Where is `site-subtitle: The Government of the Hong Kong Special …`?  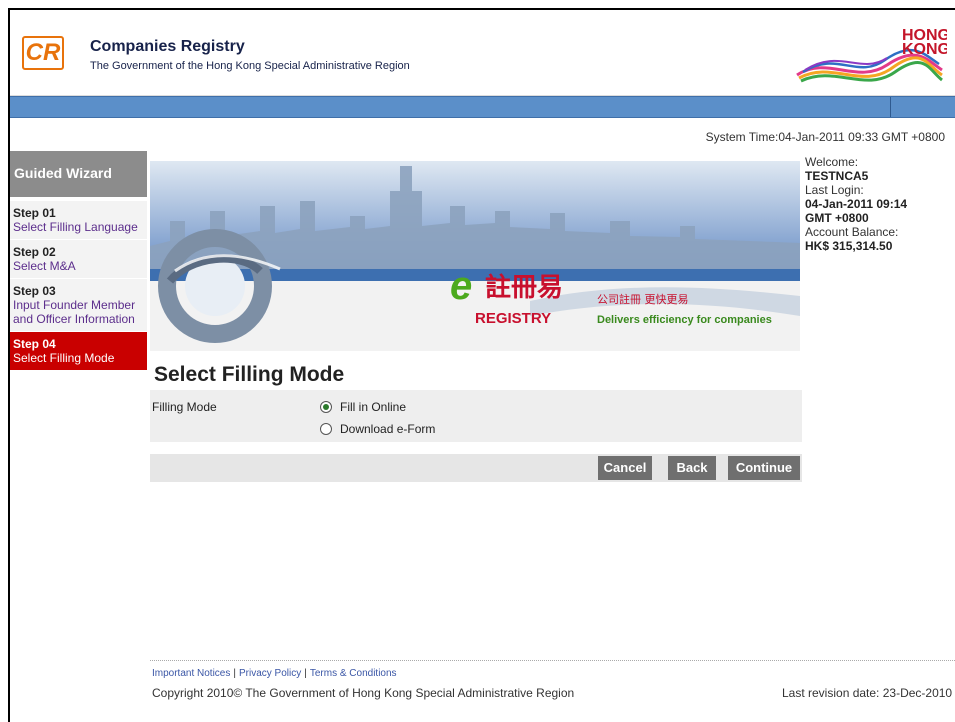
site-subtitle: The Government of the Hong Kong Special … is located at coordinates (250, 66).